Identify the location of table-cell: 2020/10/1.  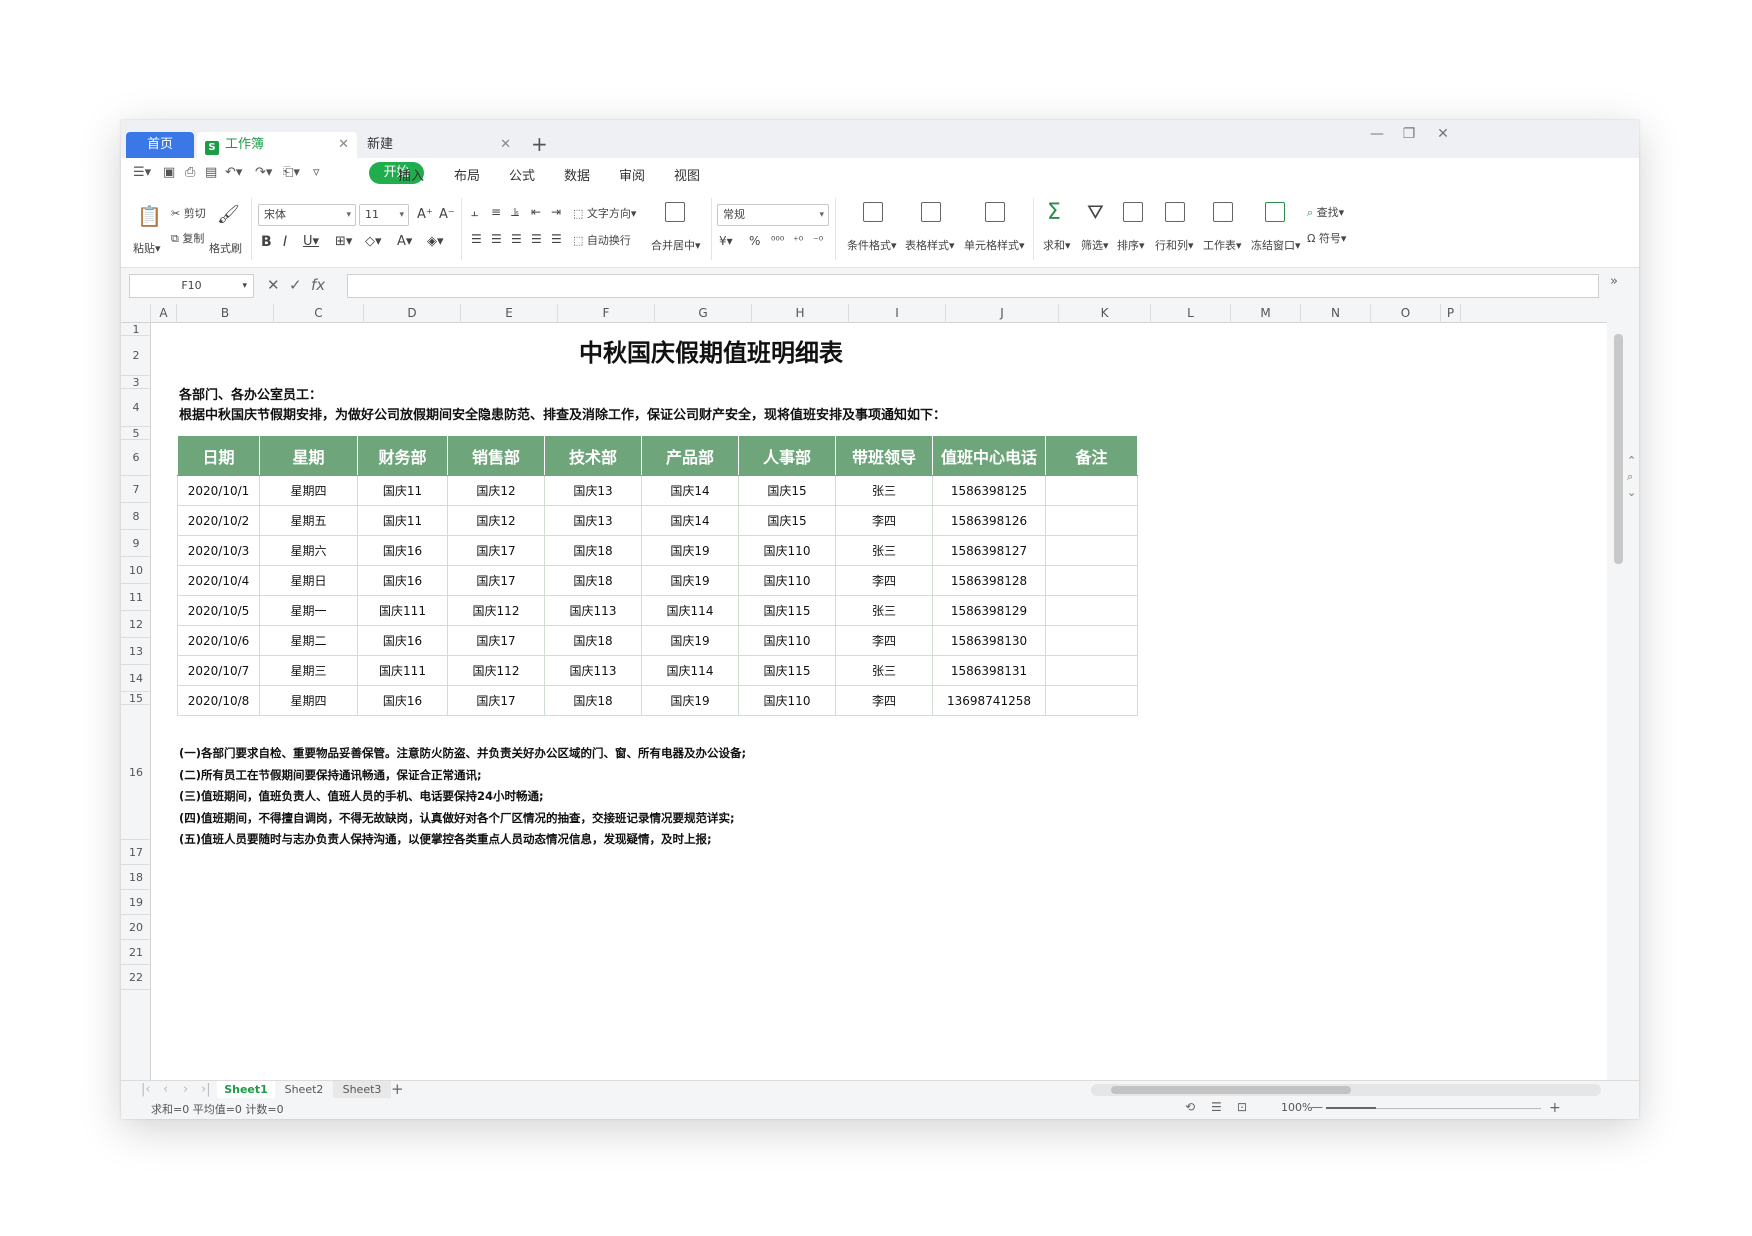
(218, 490).